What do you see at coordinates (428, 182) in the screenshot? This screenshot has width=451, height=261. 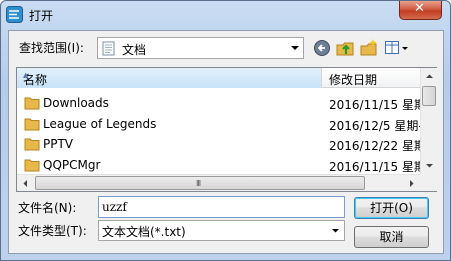 I see `scroll-corner` at bounding box center [428, 182].